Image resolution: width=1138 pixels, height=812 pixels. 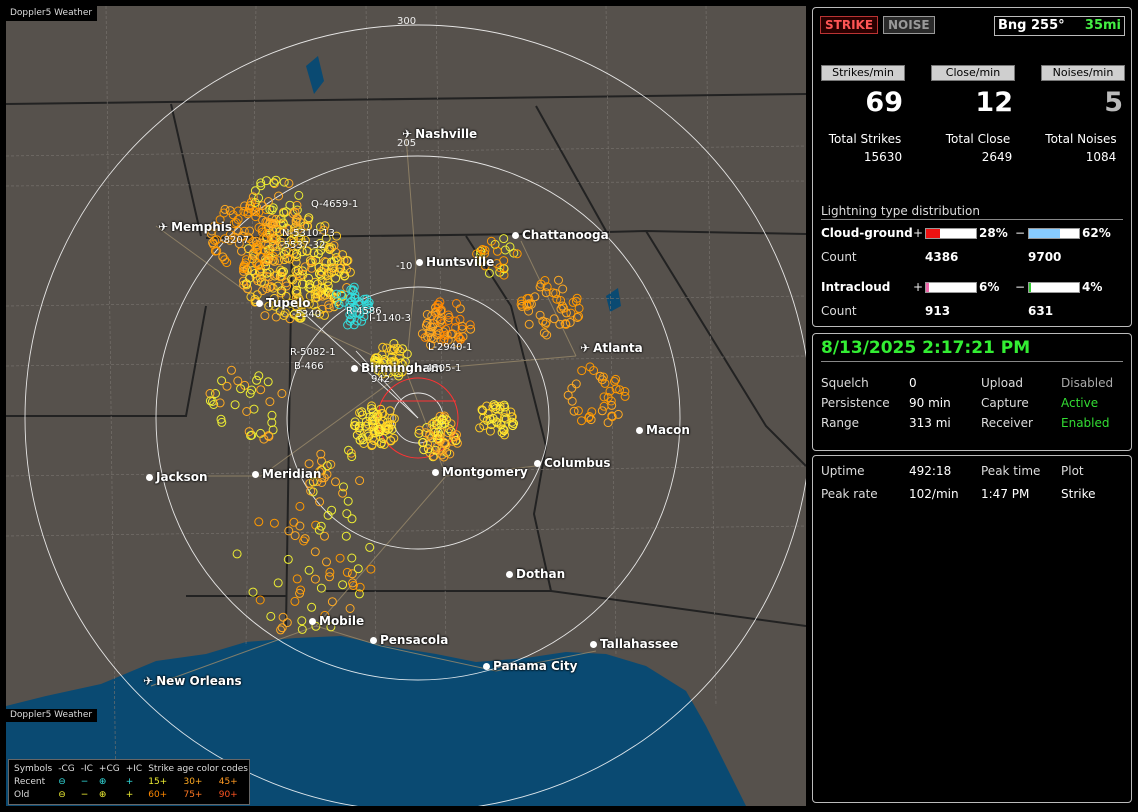 I want to click on age-75: 75+, so click(x=193, y=794).